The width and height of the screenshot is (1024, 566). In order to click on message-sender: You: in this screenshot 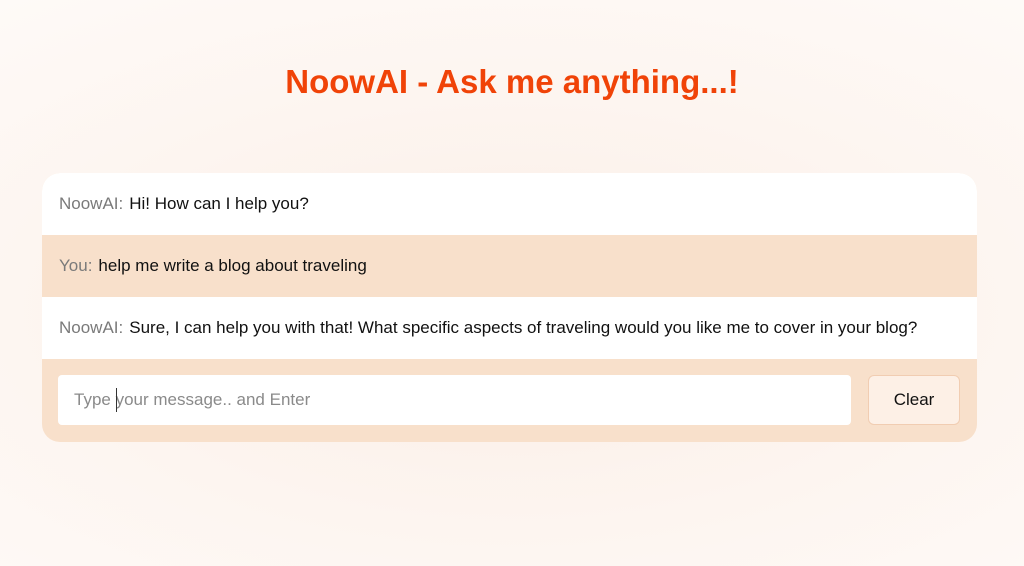, I will do `click(76, 265)`.